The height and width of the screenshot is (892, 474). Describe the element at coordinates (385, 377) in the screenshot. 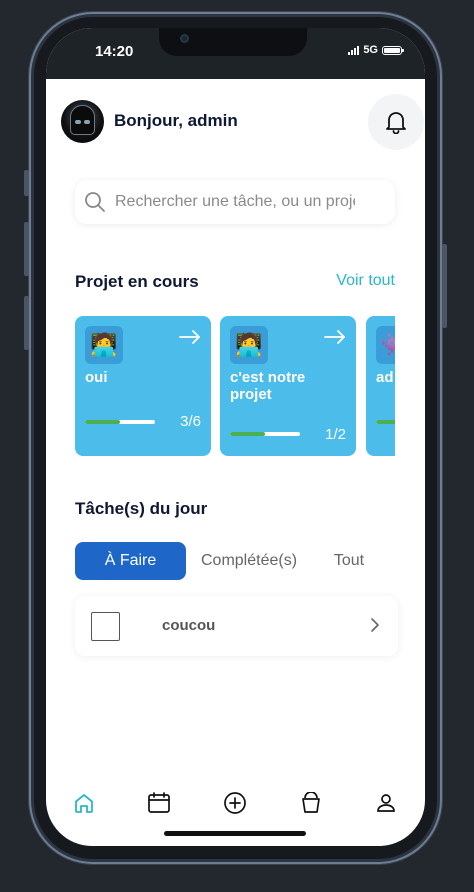

I see `project-name: ad` at that location.